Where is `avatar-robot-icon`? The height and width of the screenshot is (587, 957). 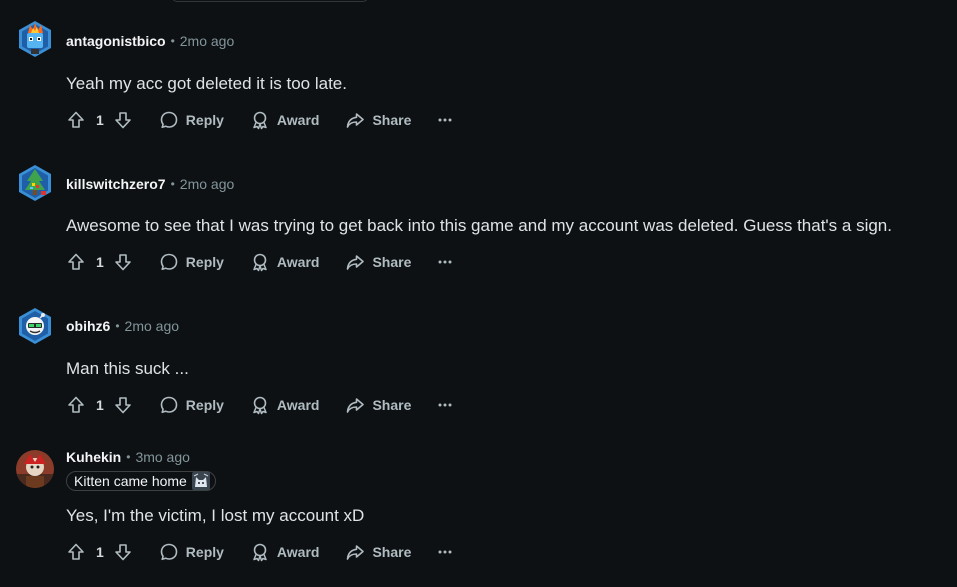
avatar-robot-icon is located at coordinates (35, 326).